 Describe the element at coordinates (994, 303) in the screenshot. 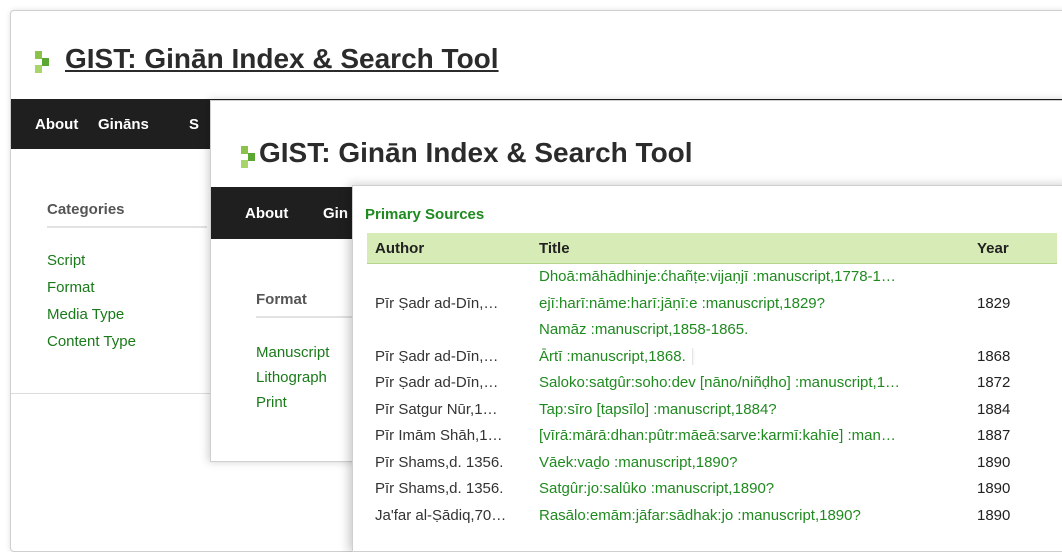

I see `row-year: 1829` at that location.